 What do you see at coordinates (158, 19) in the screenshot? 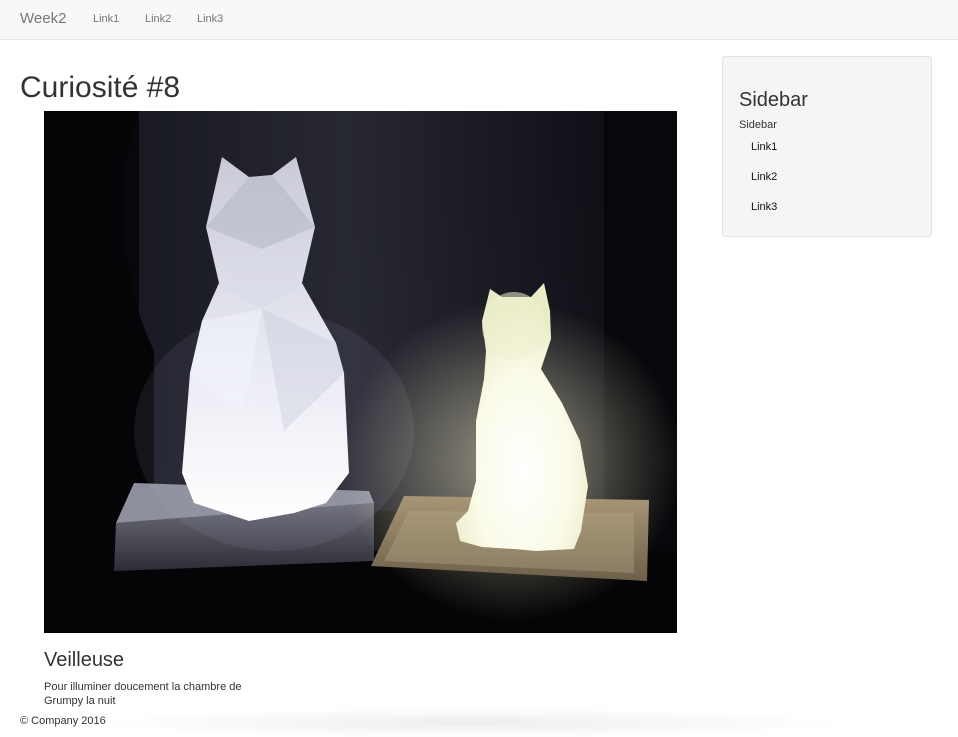
I see `nav-link-2: Link2` at bounding box center [158, 19].